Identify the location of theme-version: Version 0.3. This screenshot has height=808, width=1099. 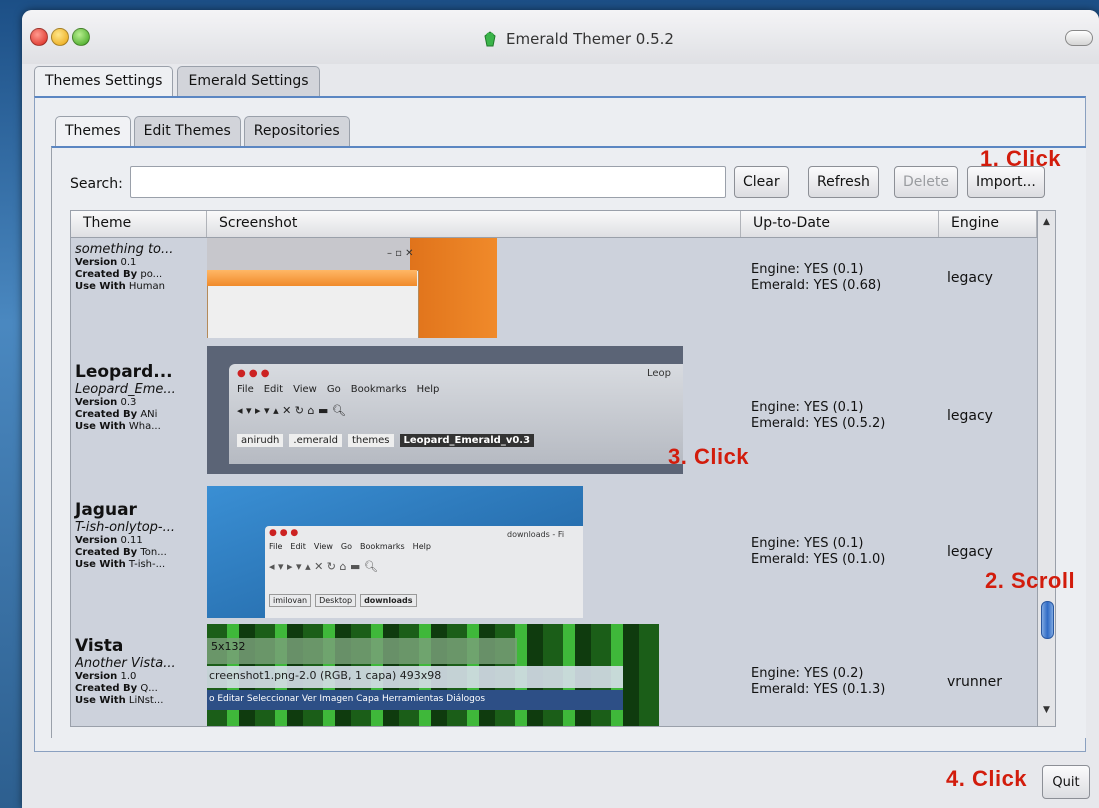
(106, 402).